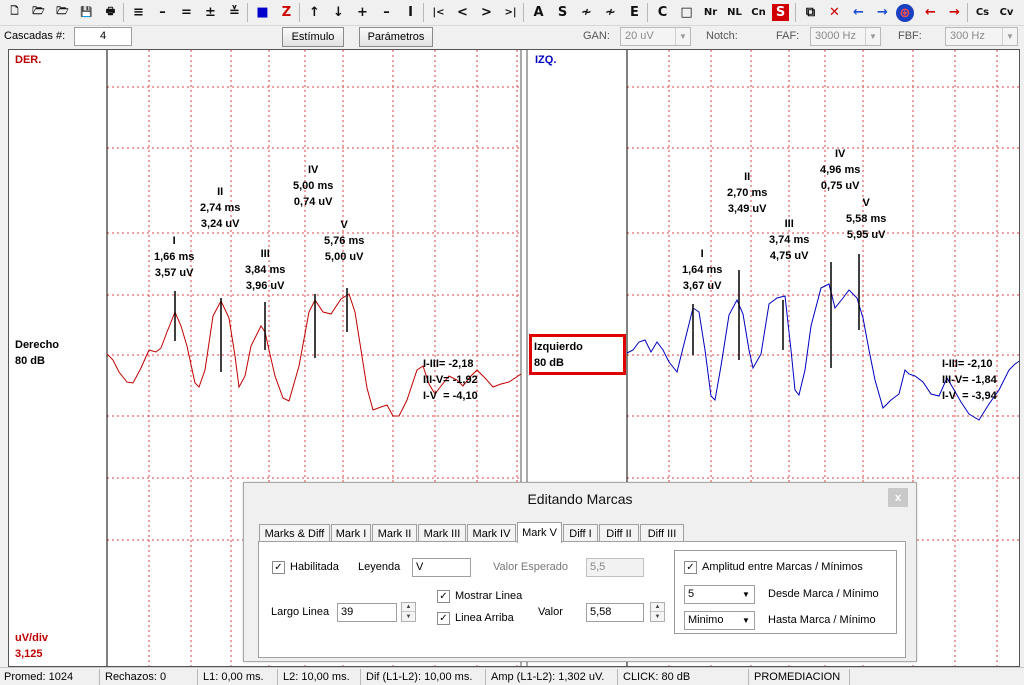 This screenshot has height=685, width=1024. Describe the element at coordinates (386, 12) in the screenshot. I see `minus-icon: –` at that location.